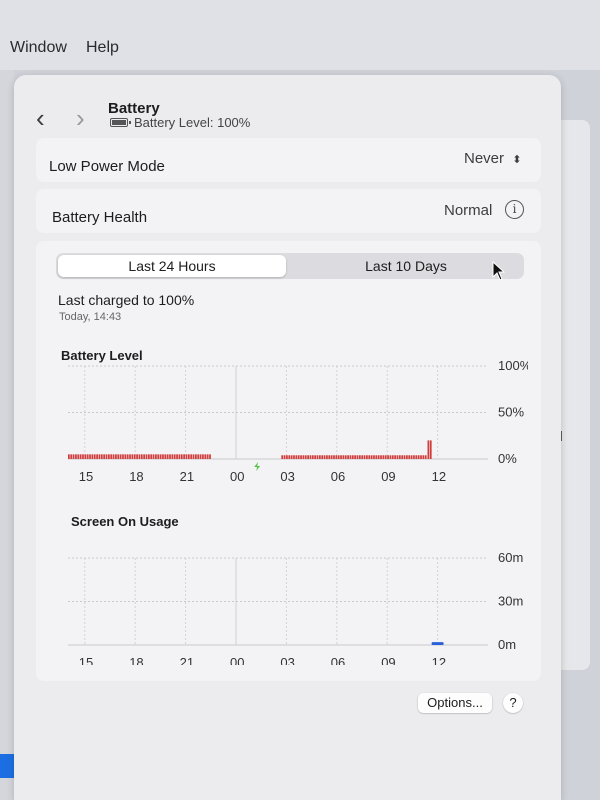 The image size is (600, 800). I want to click on forward-button: ›, so click(80, 118).